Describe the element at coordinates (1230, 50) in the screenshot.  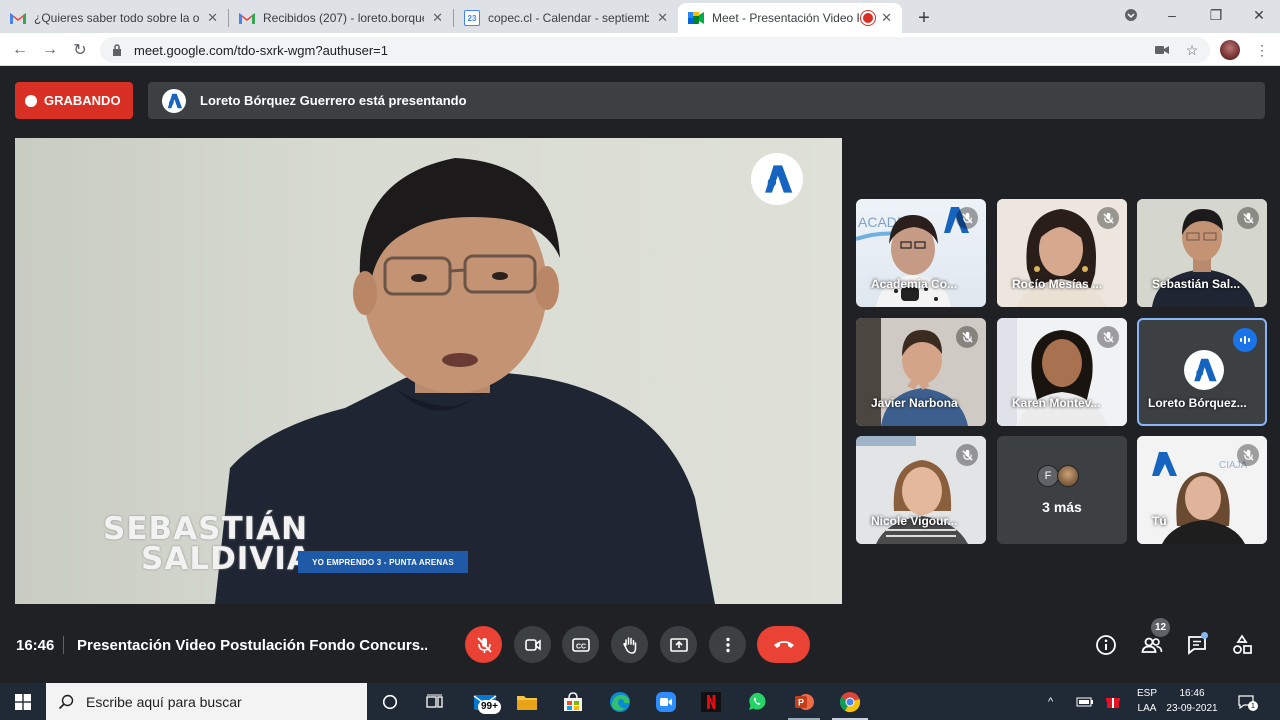
I see `profile-avatar` at that location.